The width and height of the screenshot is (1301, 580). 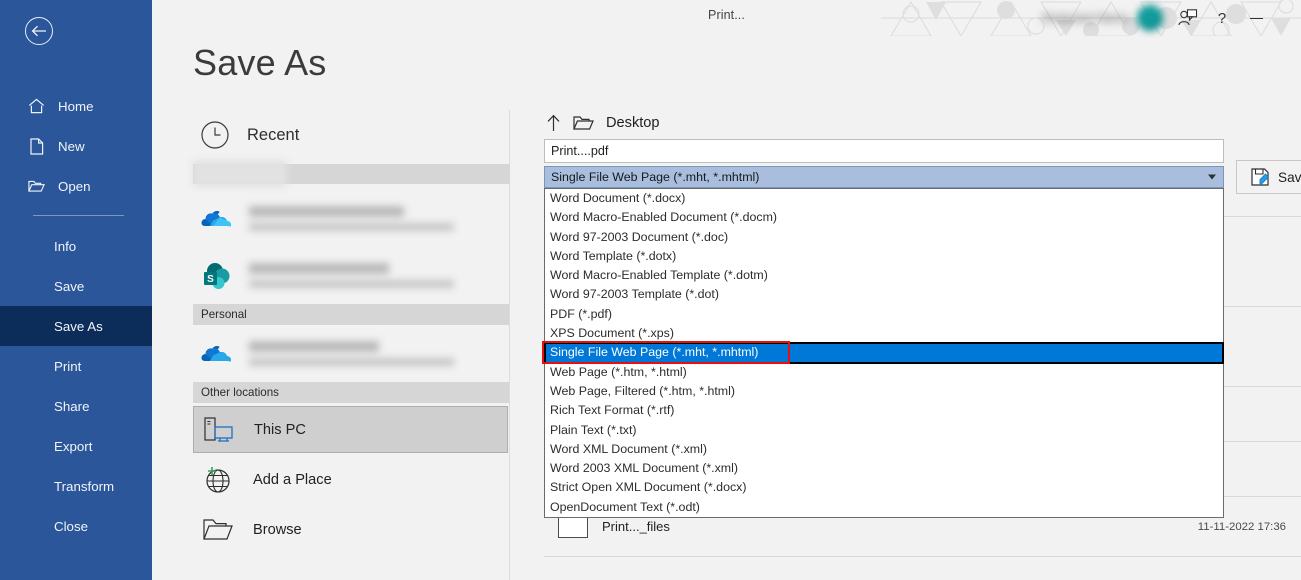 I want to click on sidebar-item-label: Open, so click(x=74, y=186).